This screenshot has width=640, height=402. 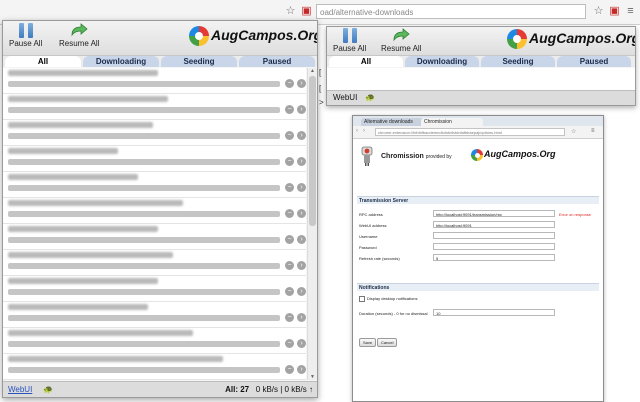 I want to click on cancel-button: Cancel, so click(x=387, y=342).